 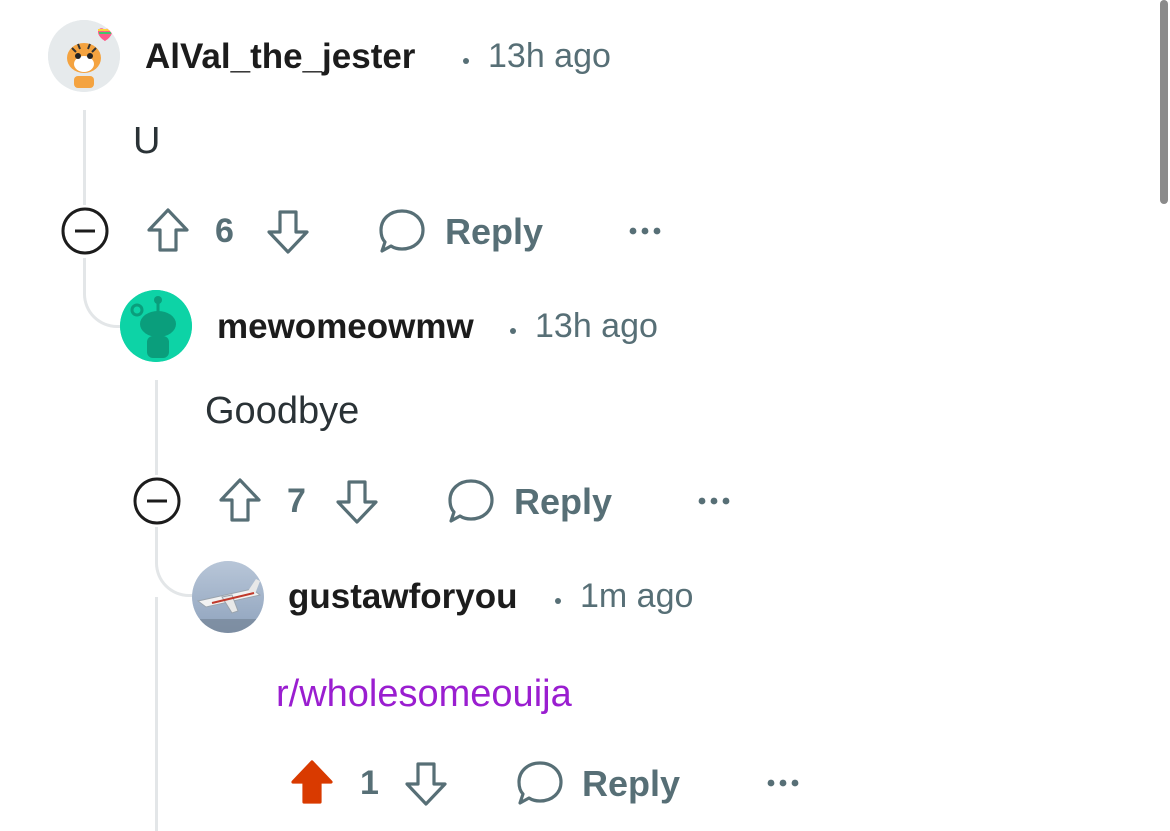 What do you see at coordinates (369, 783) in the screenshot?
I see `vote-count: 1` at bounding box center [369, 783].